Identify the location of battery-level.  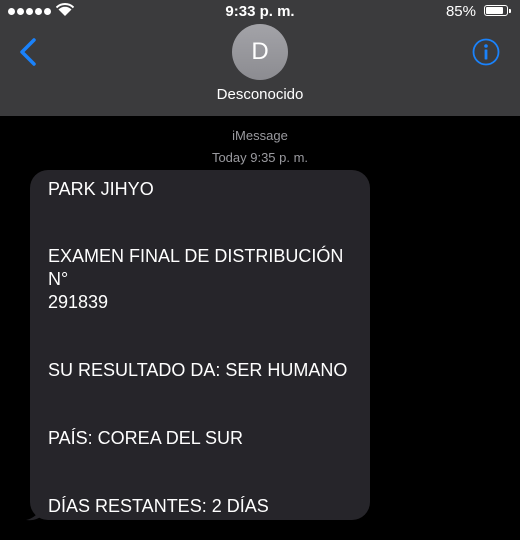
(494, 10).